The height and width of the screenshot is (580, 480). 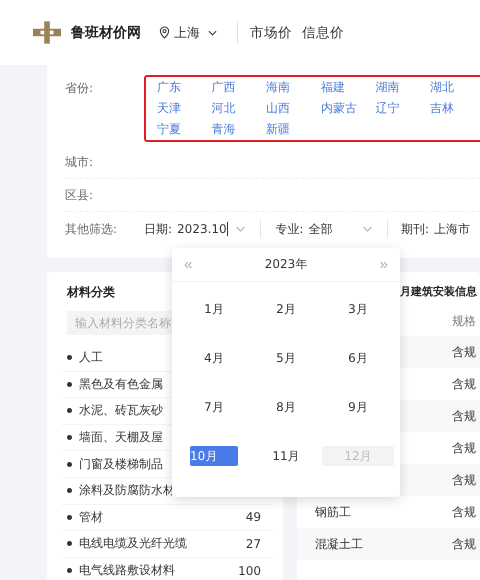 I want to click on site-name: 鲁班材价网, so click(x=106, y=33).